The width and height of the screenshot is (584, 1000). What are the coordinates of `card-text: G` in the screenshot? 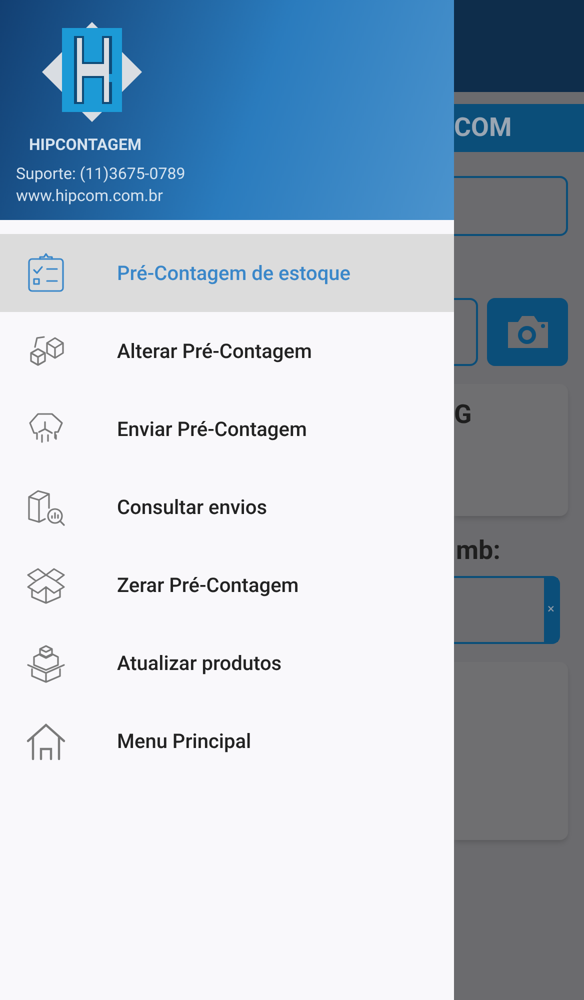 It's located at (463, 415).